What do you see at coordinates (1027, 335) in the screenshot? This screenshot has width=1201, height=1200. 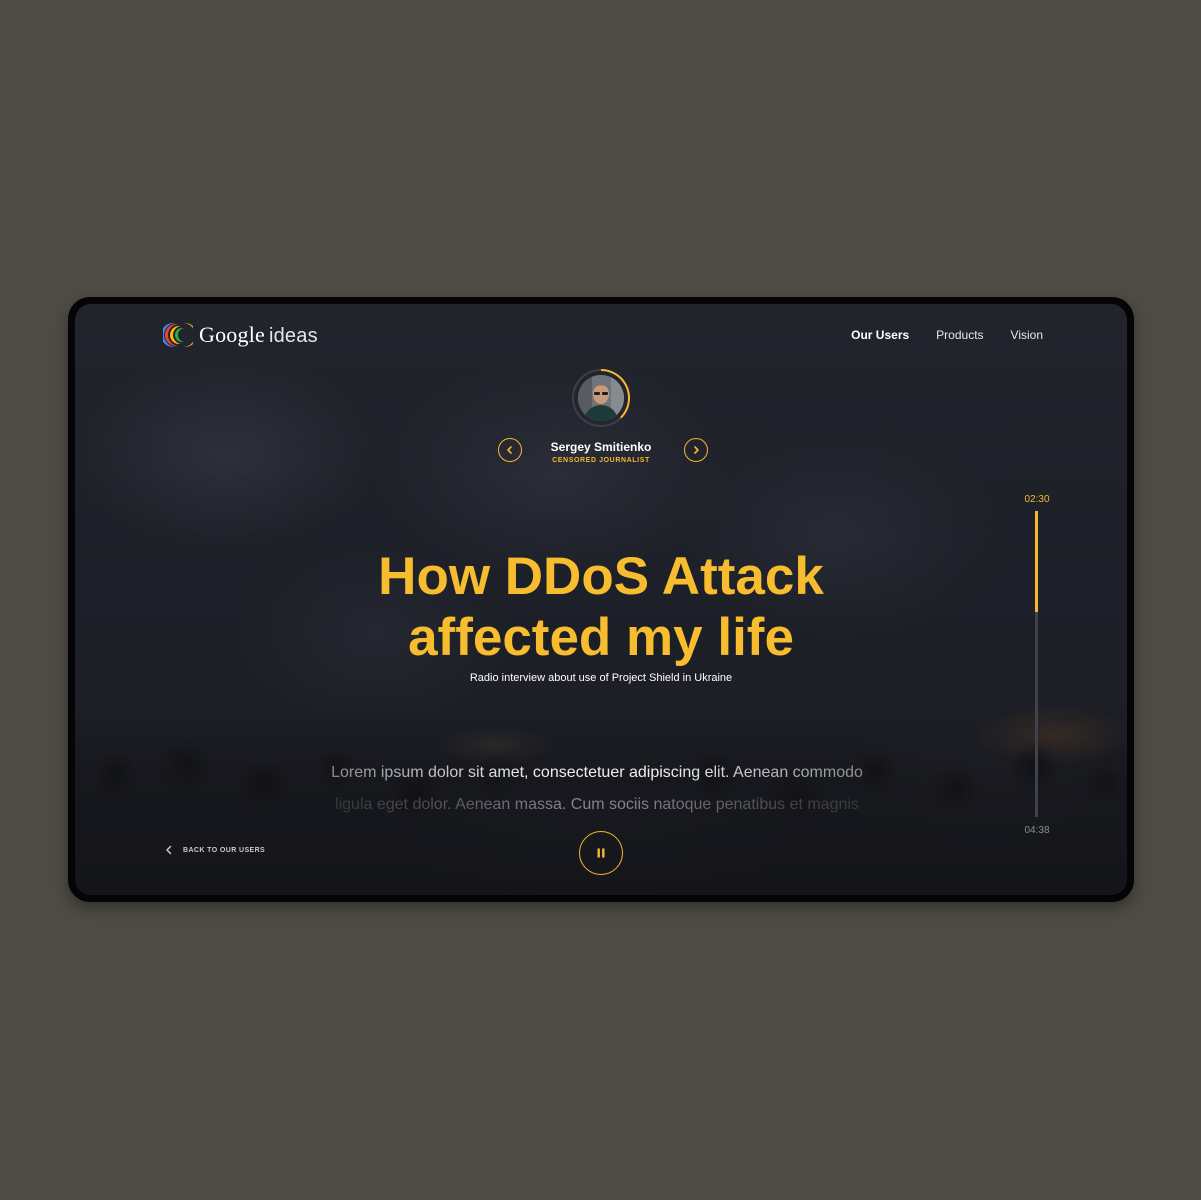 I see `nav-item-vision: Vision` at bounding box center [1027, 335].